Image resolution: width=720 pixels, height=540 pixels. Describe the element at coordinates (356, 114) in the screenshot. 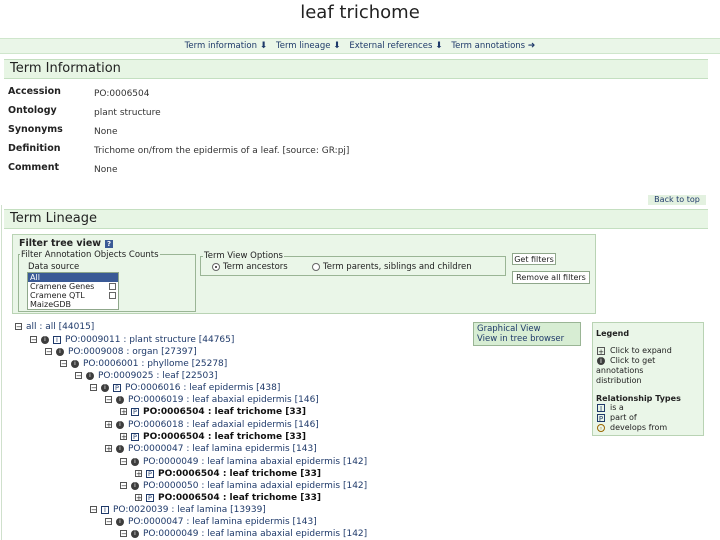

I see `ontology-row: Ontology plant structure` at that location.